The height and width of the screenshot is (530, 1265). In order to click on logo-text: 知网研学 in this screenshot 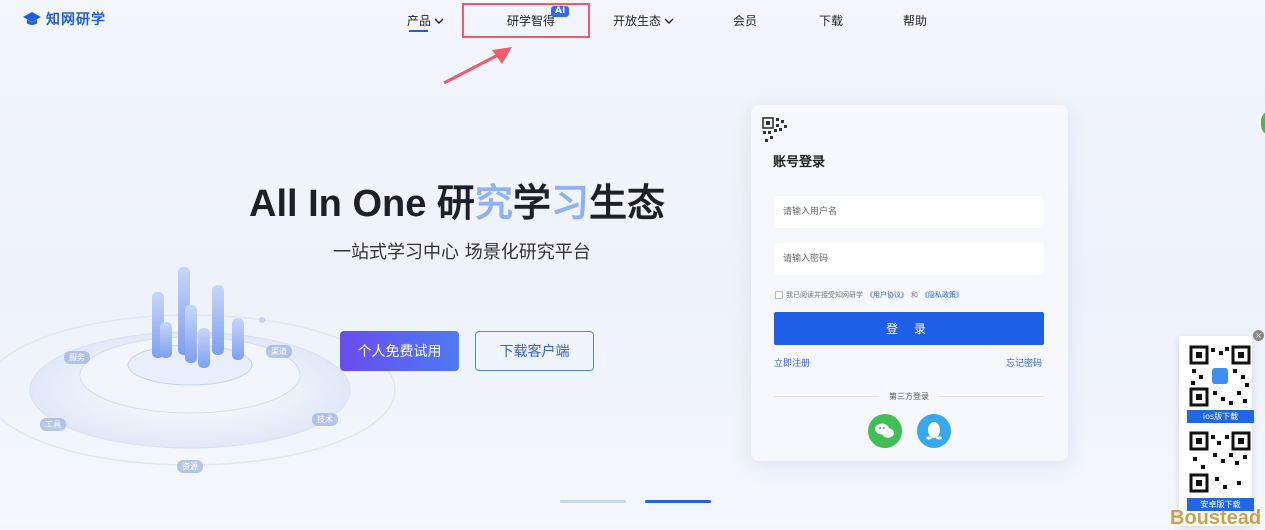, I will do `click(76, 20)`.